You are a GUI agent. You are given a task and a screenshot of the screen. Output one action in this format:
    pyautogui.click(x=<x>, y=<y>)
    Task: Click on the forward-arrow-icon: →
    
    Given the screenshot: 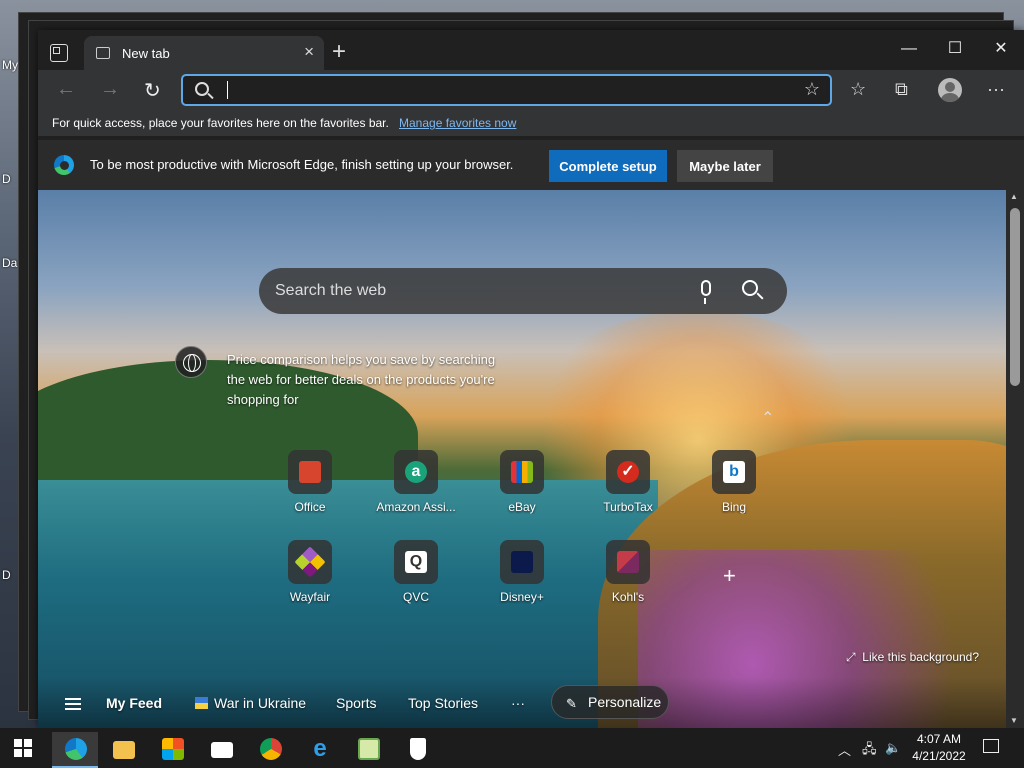 What is the action you would take?
    pyautogui.click(x=110, y=89)
    